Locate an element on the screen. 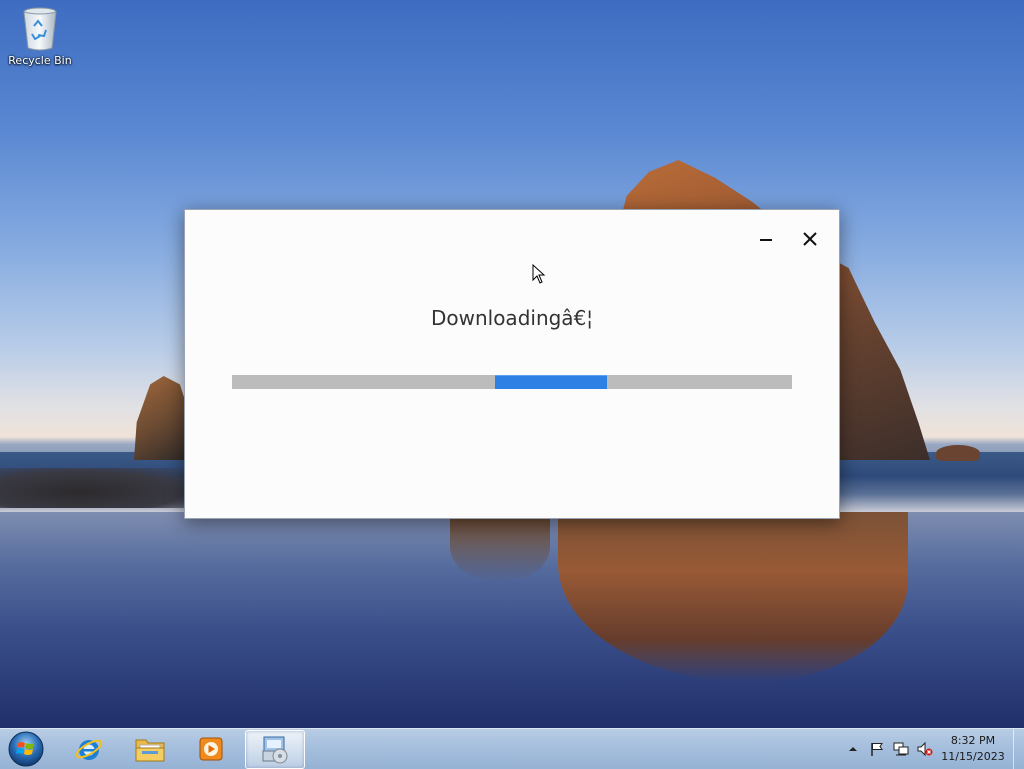 The height and width of the screenshot is (769, 1024). clock-date: 11/15/2023 is located at coordinates (973, 756).